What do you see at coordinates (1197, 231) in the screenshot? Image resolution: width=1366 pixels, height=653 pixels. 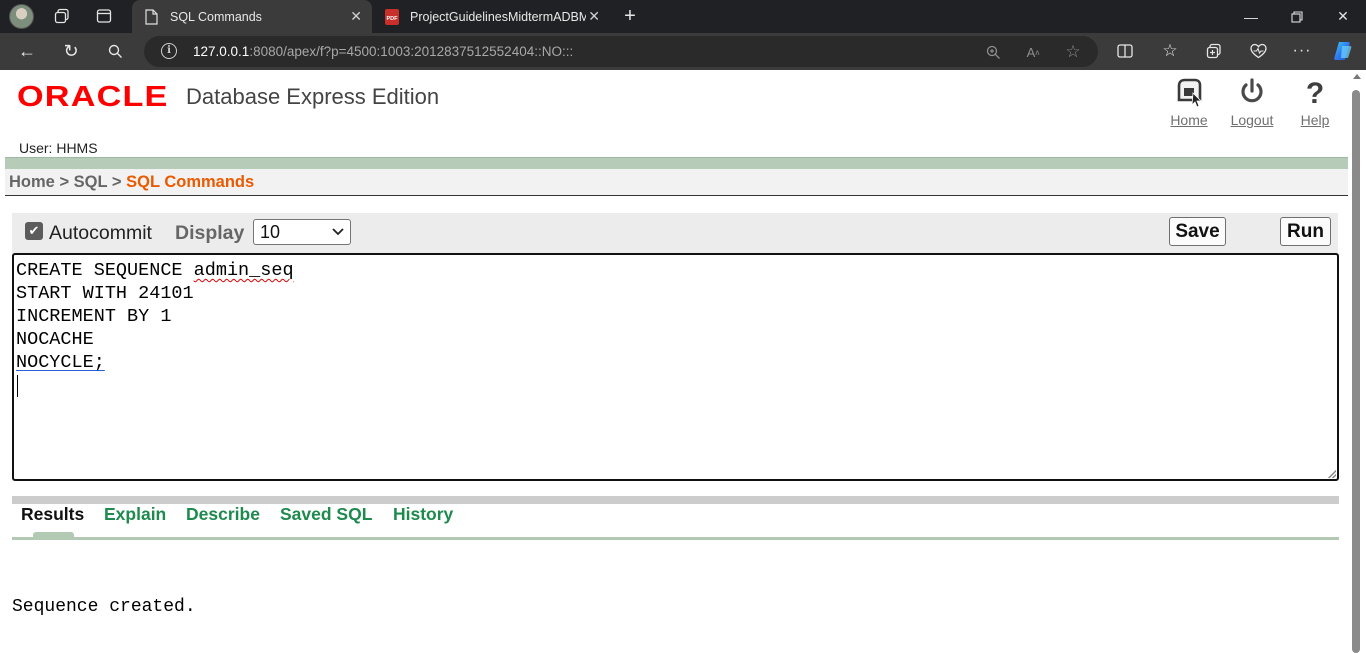 I see `save-button: Save` at bounding box center [1197, 231].